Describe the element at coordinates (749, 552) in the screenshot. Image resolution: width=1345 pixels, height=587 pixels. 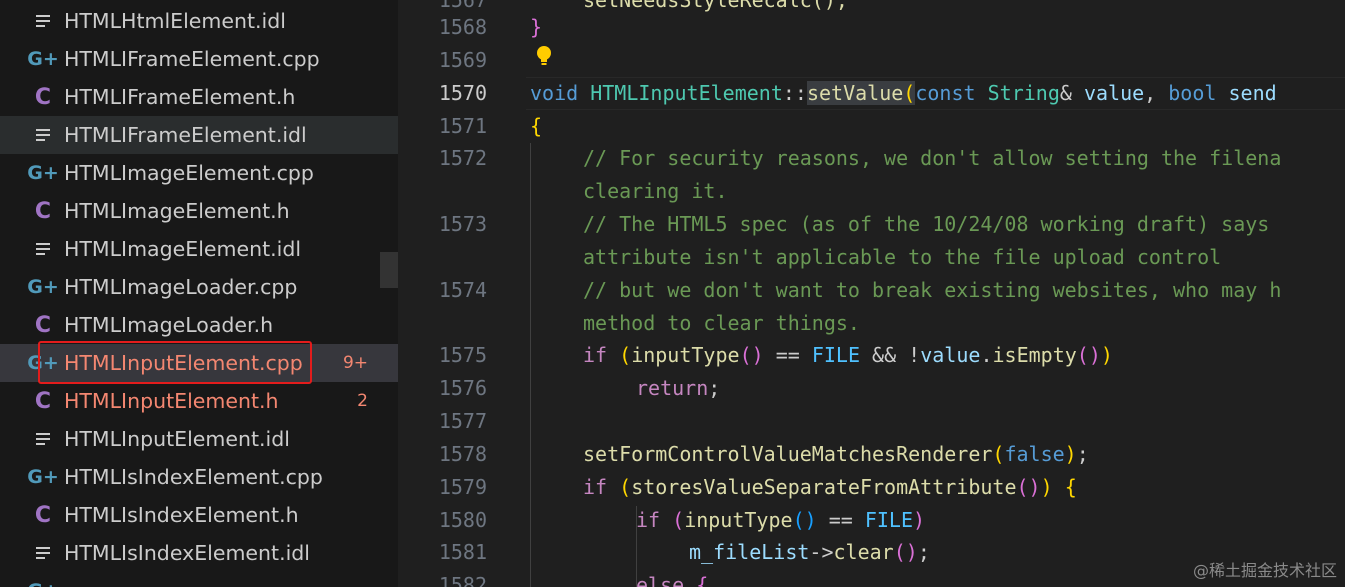
I see `code-token: m_fileList` at that location.